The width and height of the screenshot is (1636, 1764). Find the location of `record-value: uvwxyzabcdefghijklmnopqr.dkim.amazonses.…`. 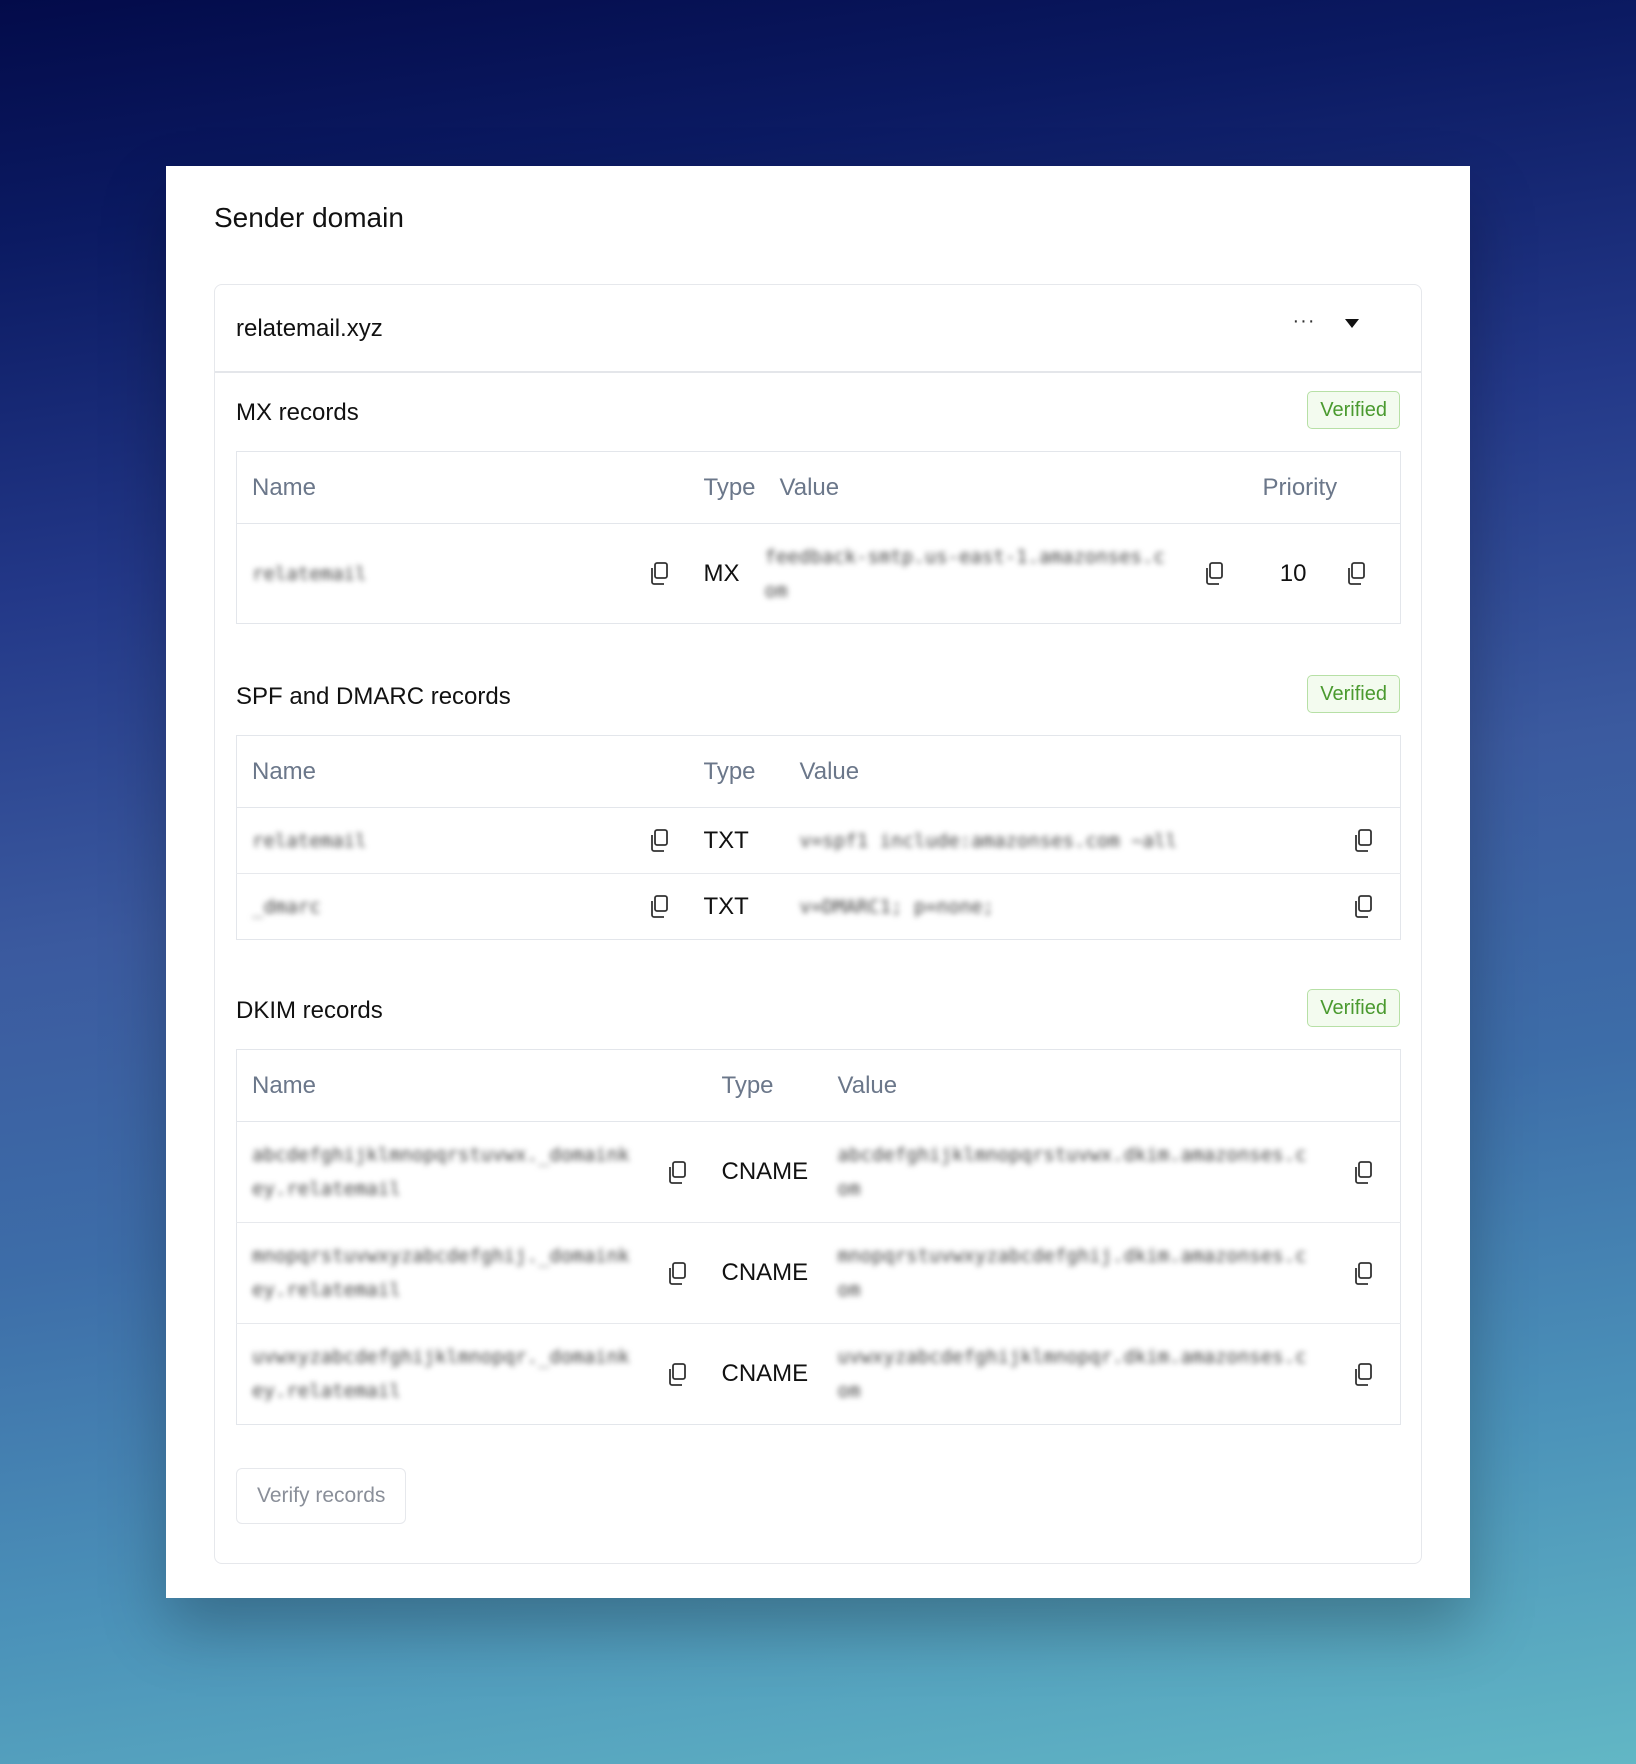

record-value: uvwxyzabcdefghijklmnopqr.dkim.amazonses.… is located at coordinates (1072, 1374).